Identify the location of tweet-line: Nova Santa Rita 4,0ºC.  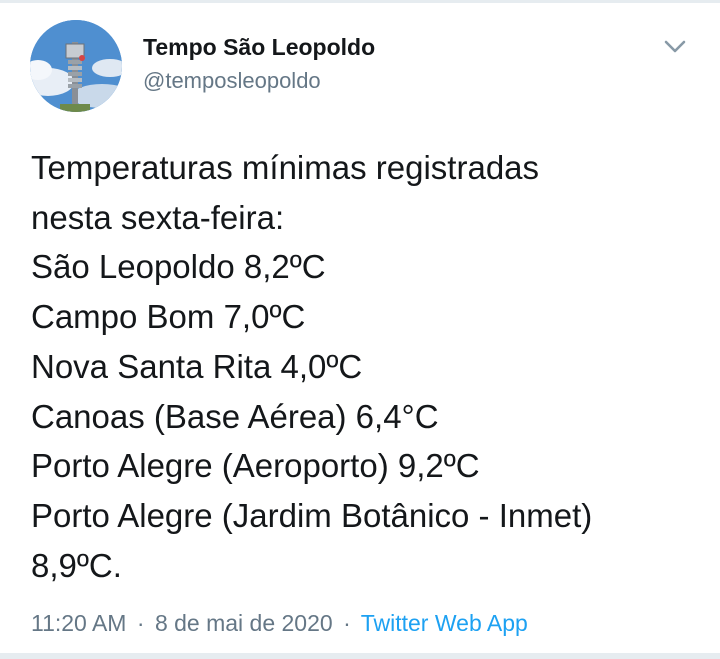
(197, 366).